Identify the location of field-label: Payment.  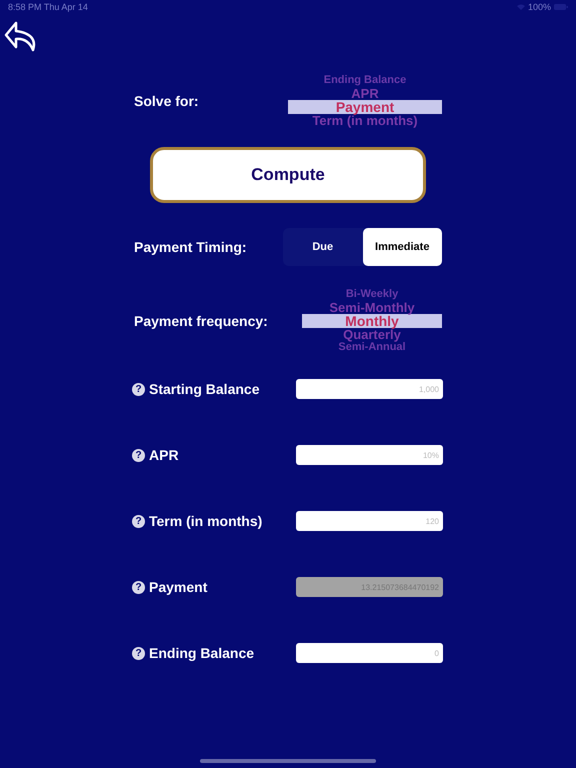
(178, 587).